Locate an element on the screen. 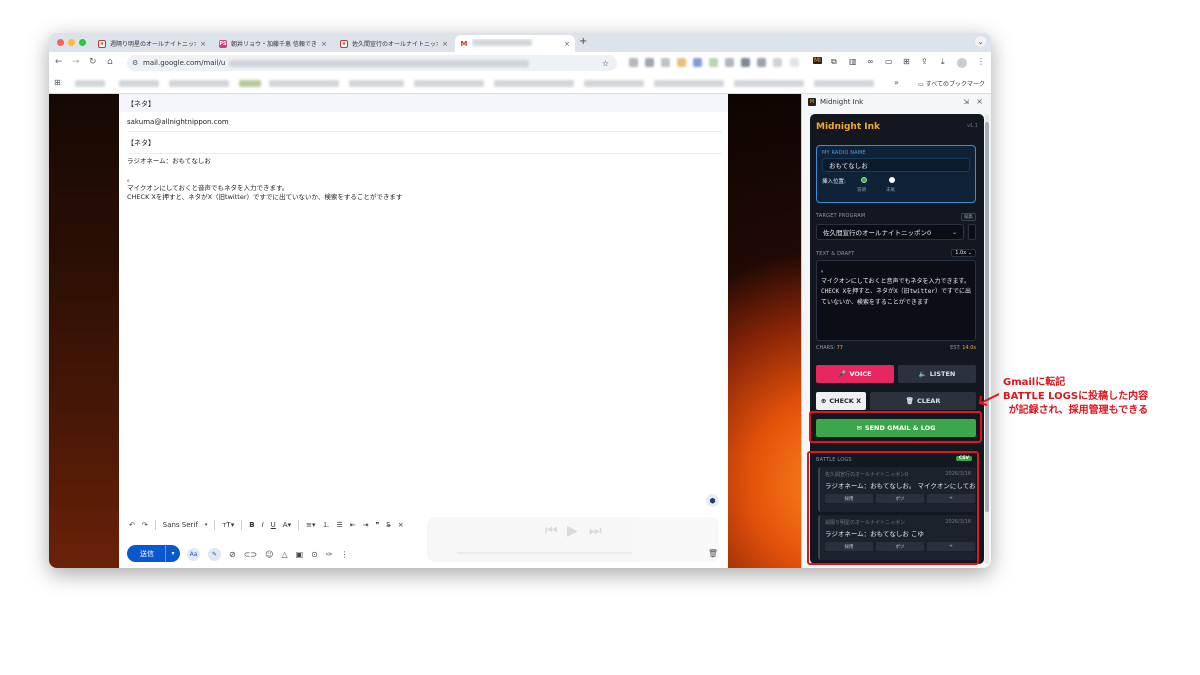 The height and width of the screenshot is (675, 1200). bold-icon: B is located at coordinates (251, 525).